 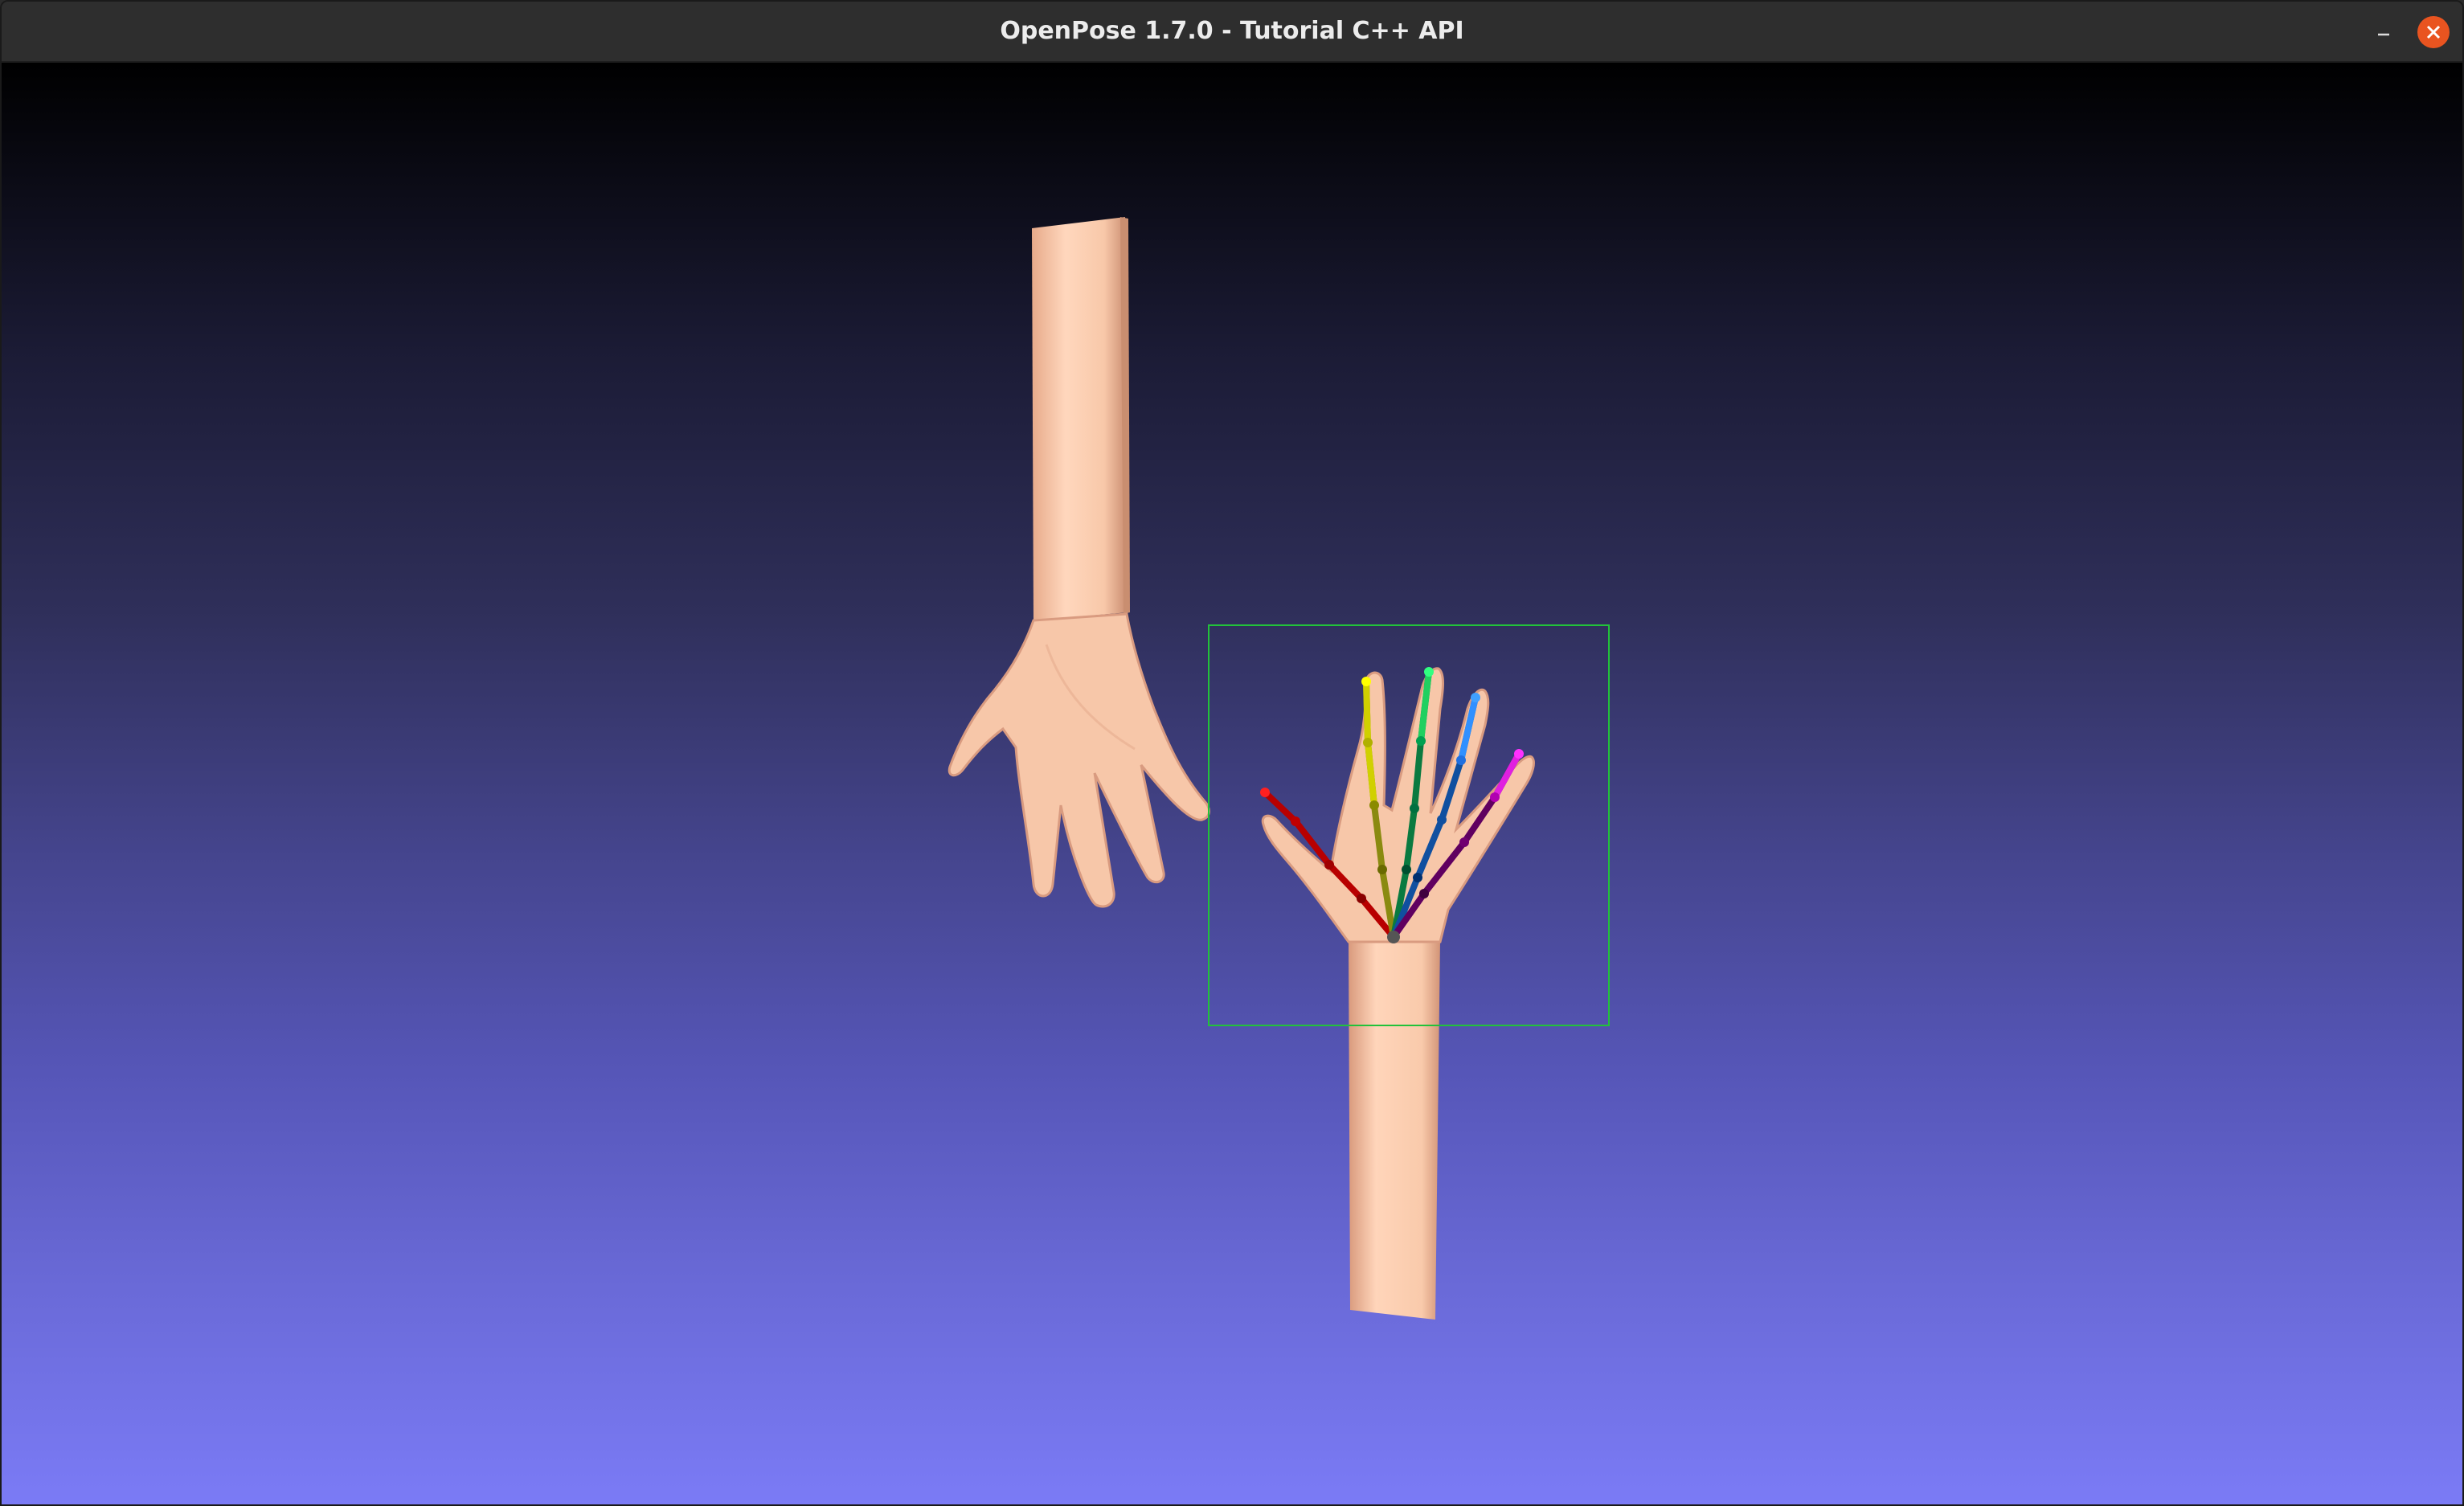 I want to click on close-button, so click(x=2433, y=32).